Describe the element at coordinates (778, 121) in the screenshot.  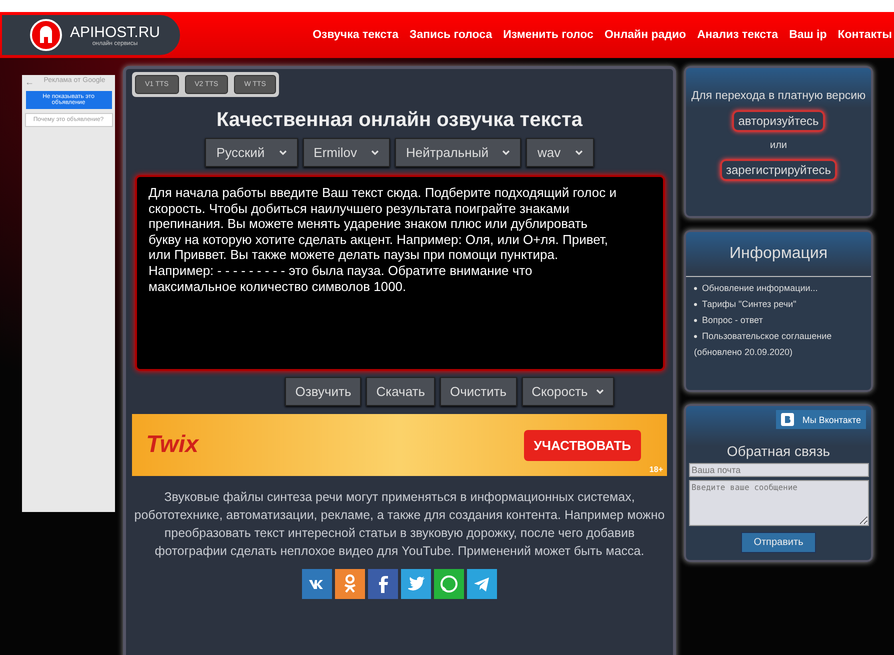
I see `login-link: авторизуйтесь` at that location.